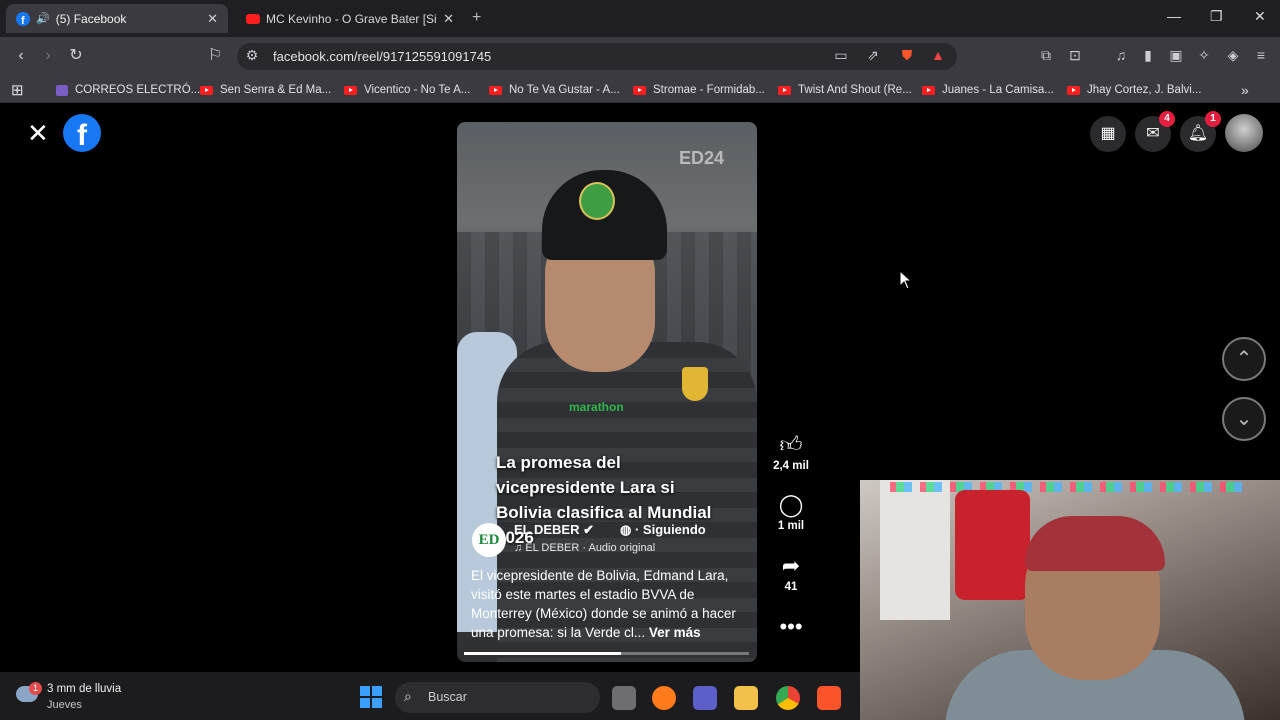 The image size is (1280, 720). What do you see at coordinates (624, 698) in the screenshot?
I see `task-view-icon` at bounding box center [624, 698].